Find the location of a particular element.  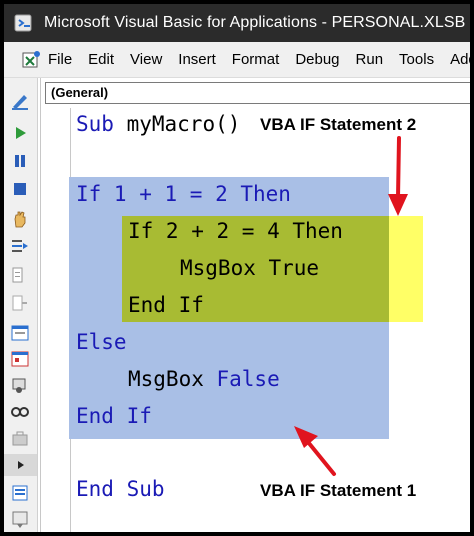

menu-addins: Add-I is located at coordinates (460, 59).